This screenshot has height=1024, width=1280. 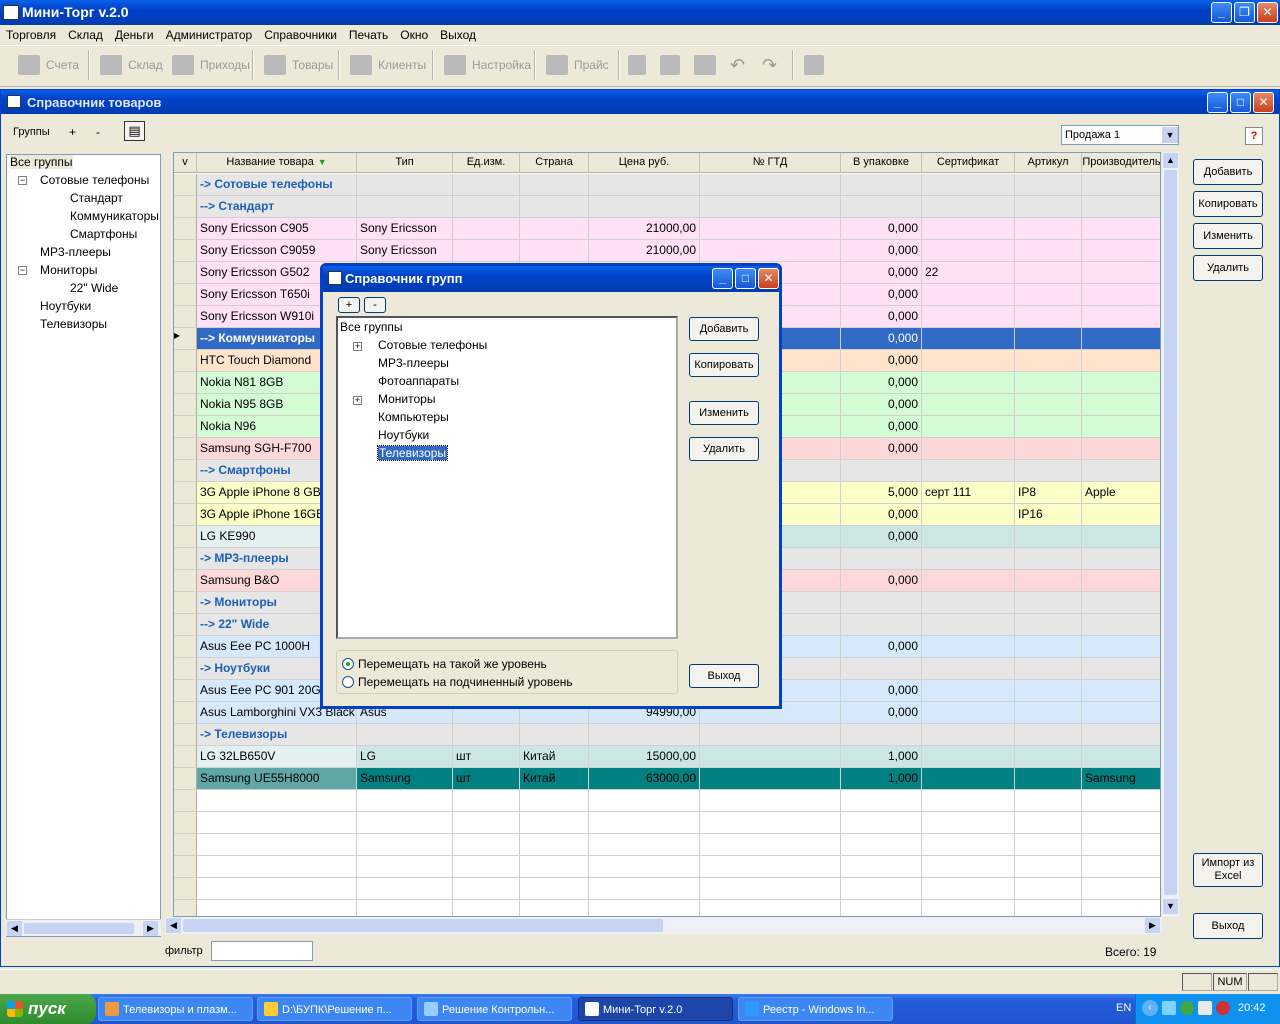 What do you see at coordinates (94, 180) in the screenshot?
I see `tree-item: Сотовые телефоны` at bounding box center [94, 180].